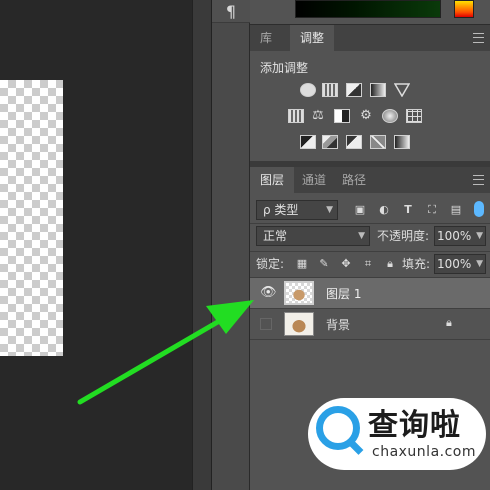 This screenshot has height=490, width=490. What do you see at coordinates (324, 264) in the screenshot?
I see `lock-image-icon: ✎` at bounding box center [324, 264].